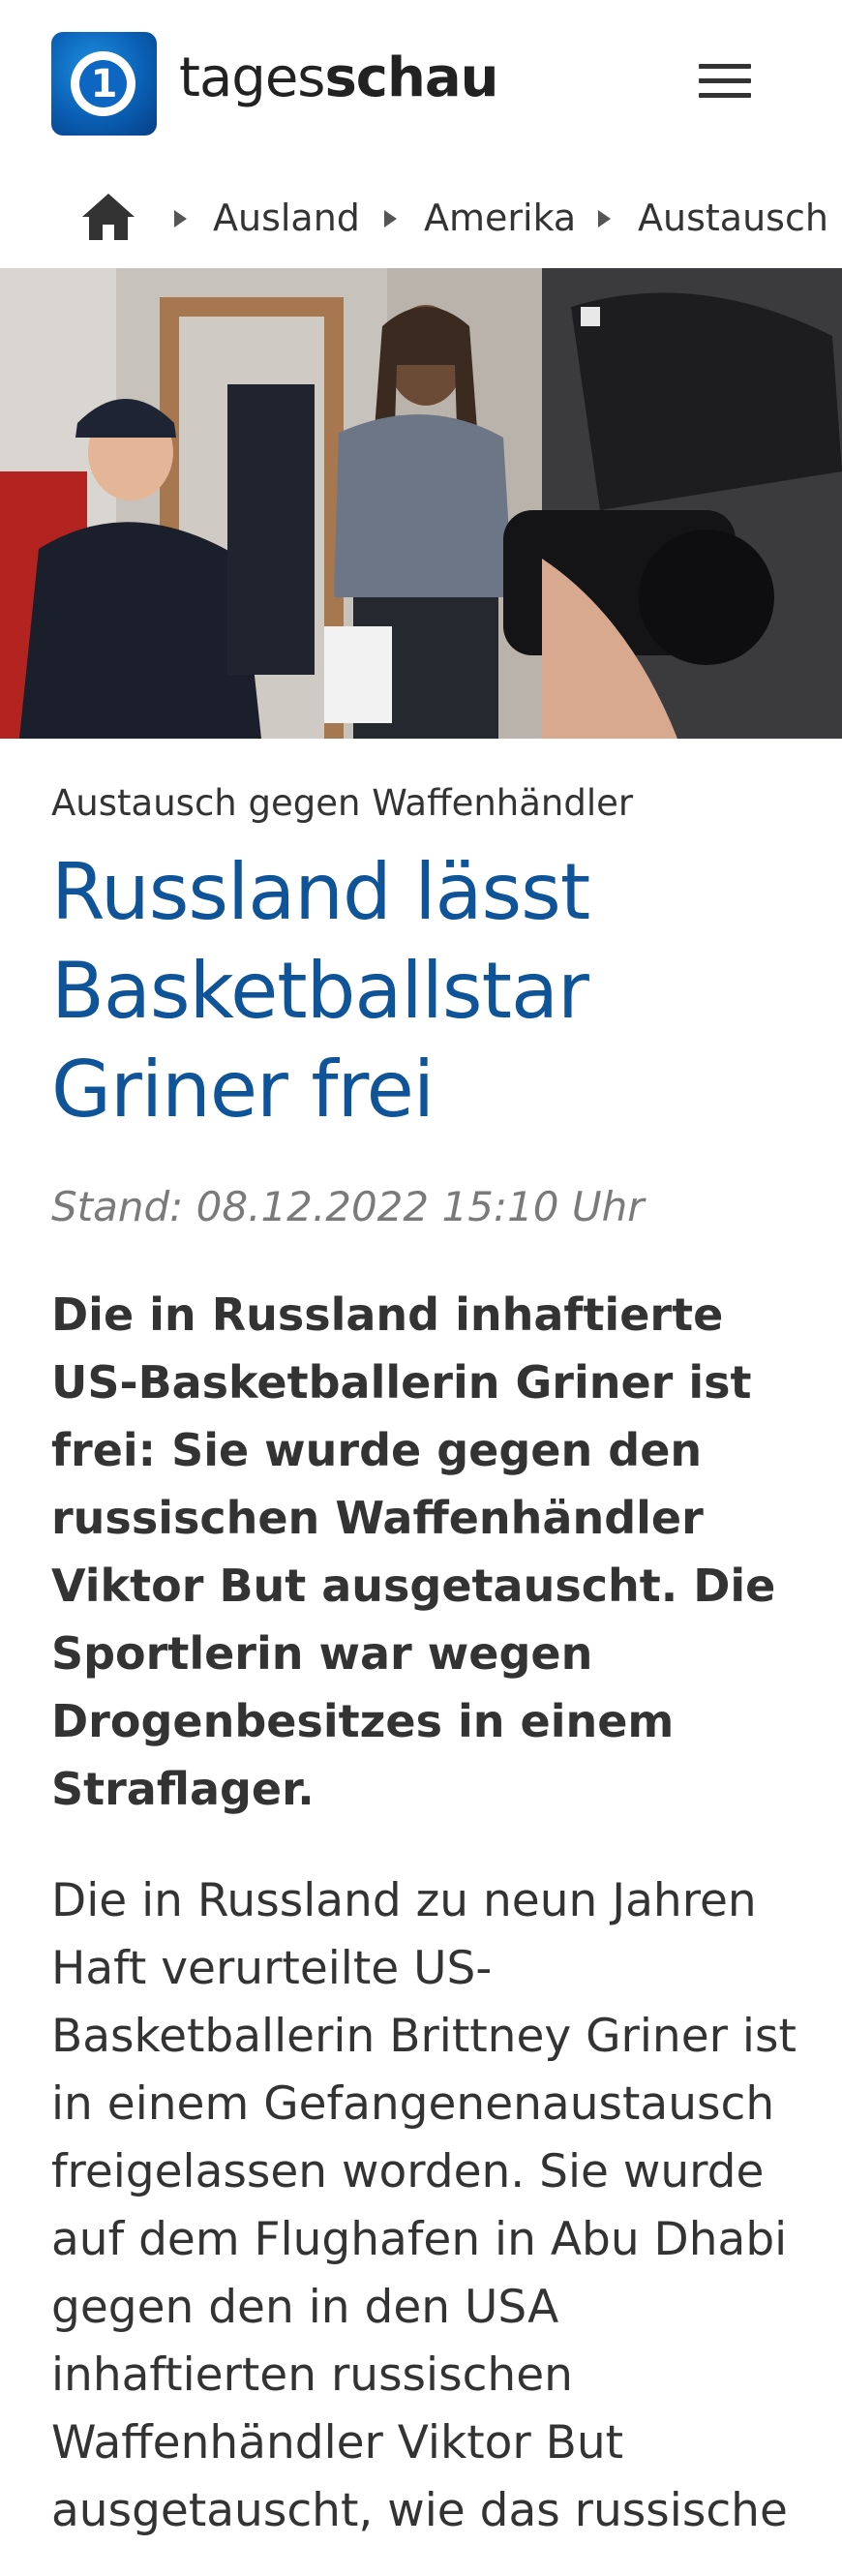  Describe the element at coordinates (411, 77) in the screenshot. I see `brand-bold: schau` at that location.